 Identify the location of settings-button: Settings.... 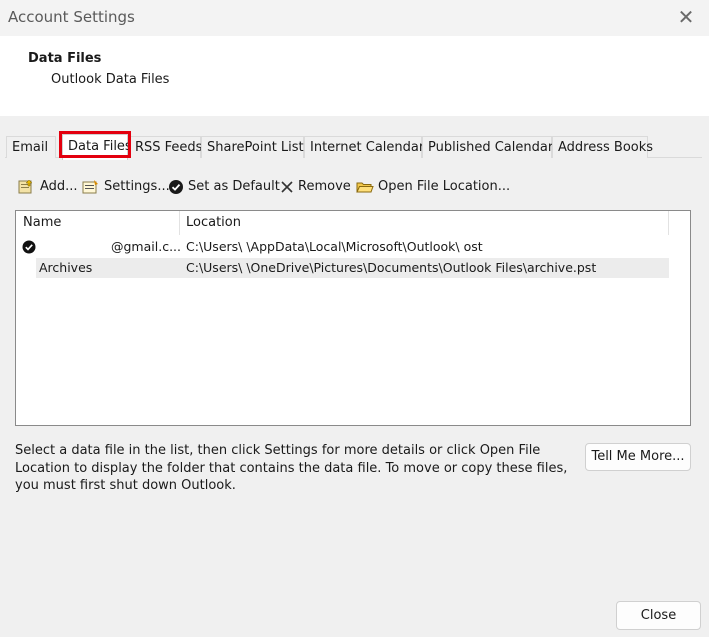
(126, 187).